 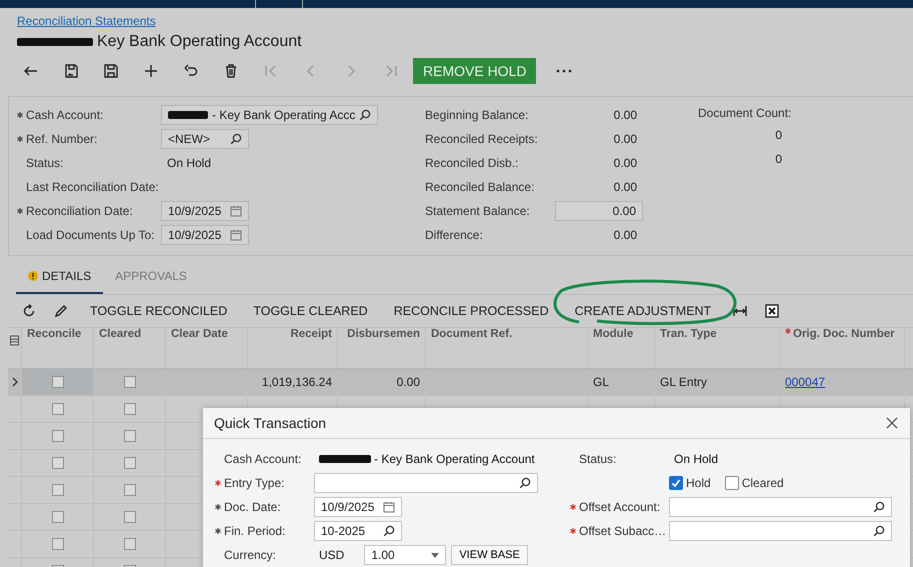 What do you see at coordinates (358, 531) in the screenshot?
I see `lookup-field: 10-2025` at bounding box center [358, 531].